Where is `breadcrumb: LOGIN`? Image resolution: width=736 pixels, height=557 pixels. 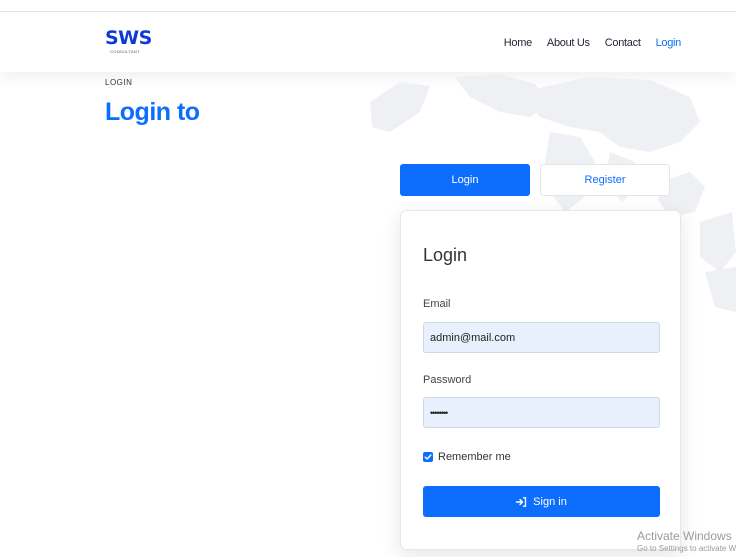
breadcrumb: LOGIN is located at coordinates (119, 82).